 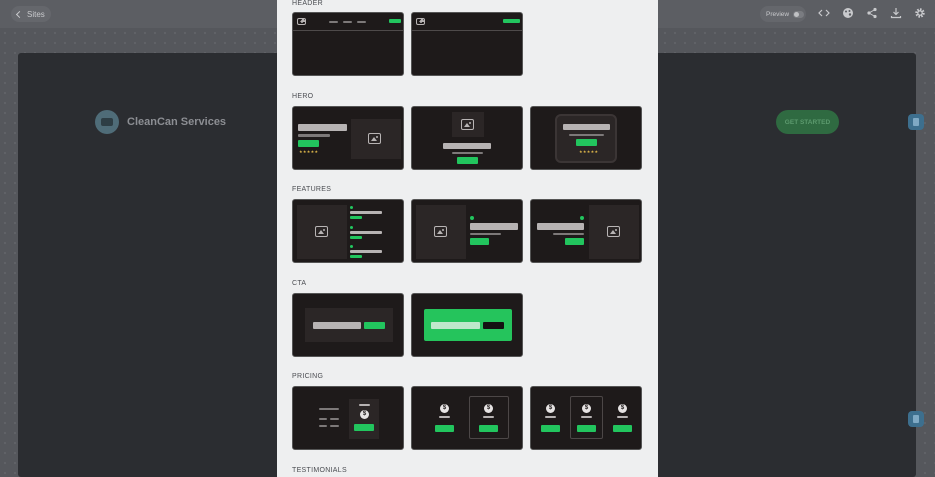 I want to click on brand-logo, so click(x=107, y=122).